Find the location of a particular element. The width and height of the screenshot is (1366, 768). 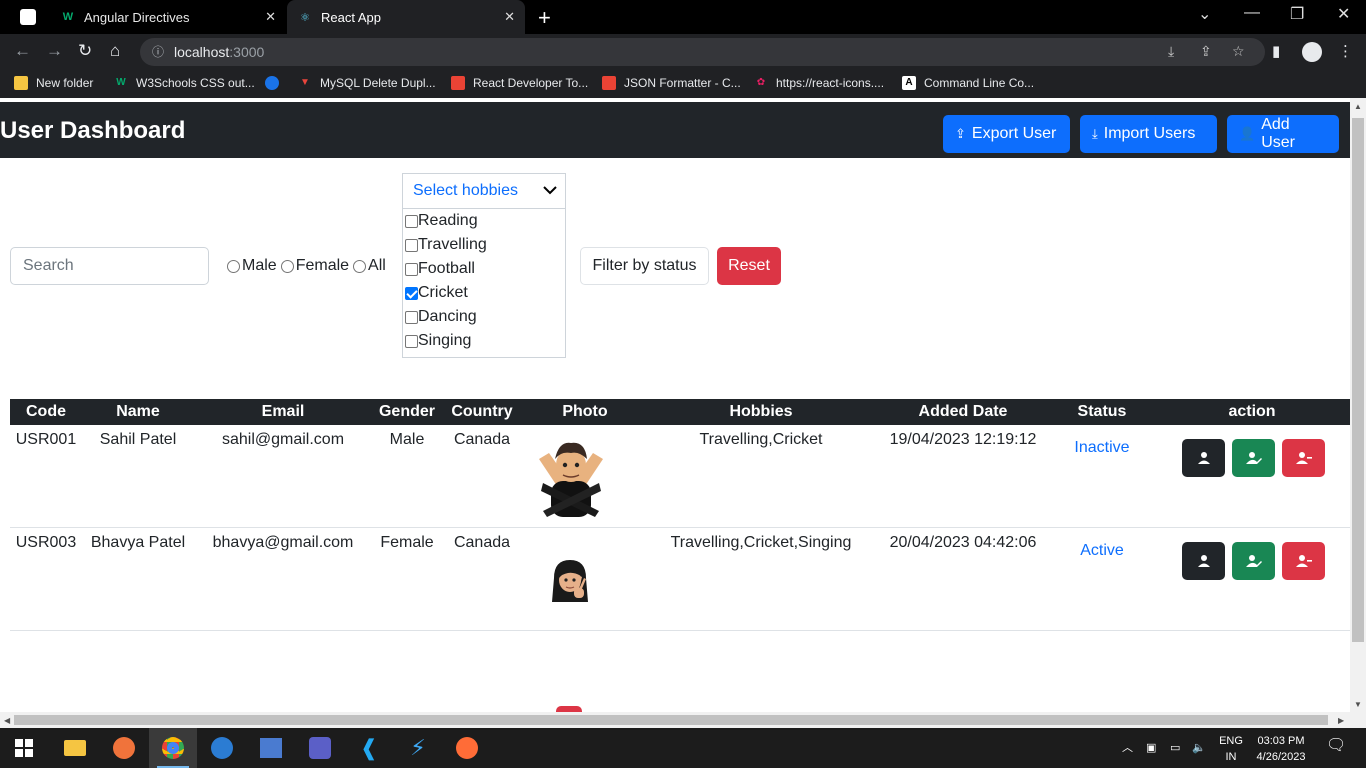

filter-by-status-button: Filter by status is located at coordinates (644, 266).